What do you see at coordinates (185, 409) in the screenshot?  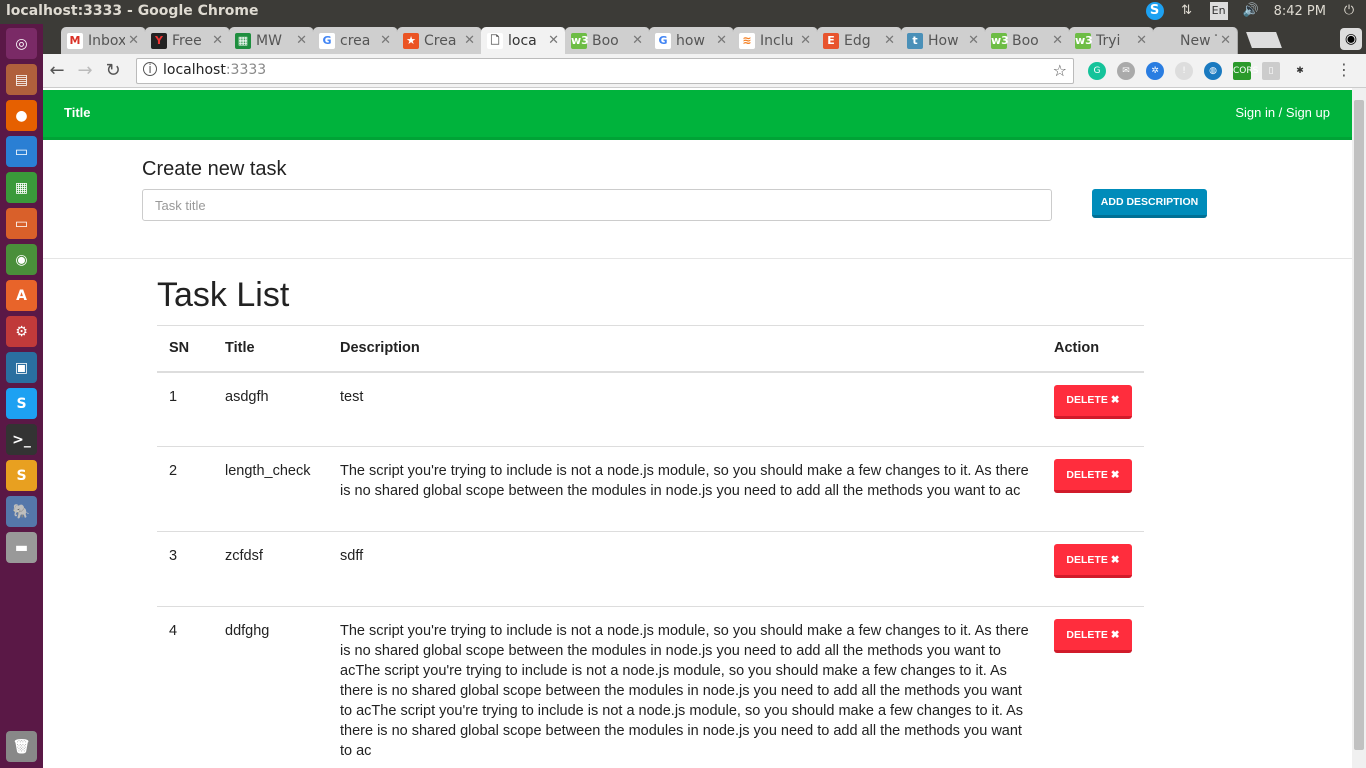 I see `cell-sn: 1` at bounding box center [185, 409].